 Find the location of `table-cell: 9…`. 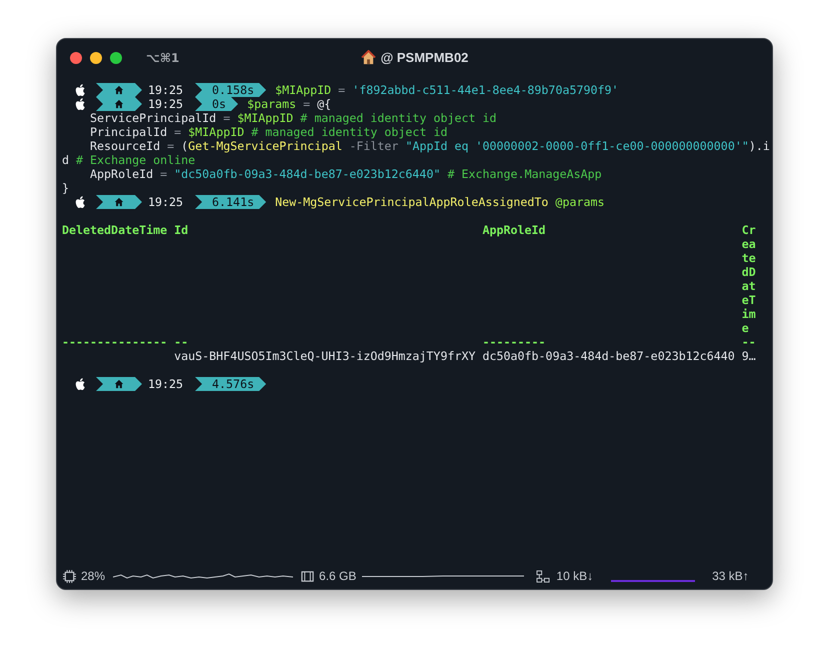

table-cell: 9… is located at coordinates (749, 356).